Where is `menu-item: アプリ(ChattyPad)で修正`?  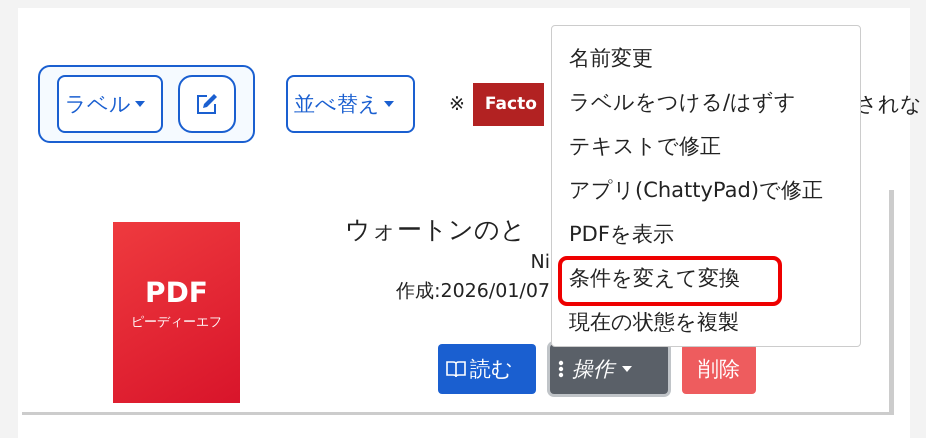
menu-item: アプリ(ChattyPad)で修正 is located at coordinates (706, 193).